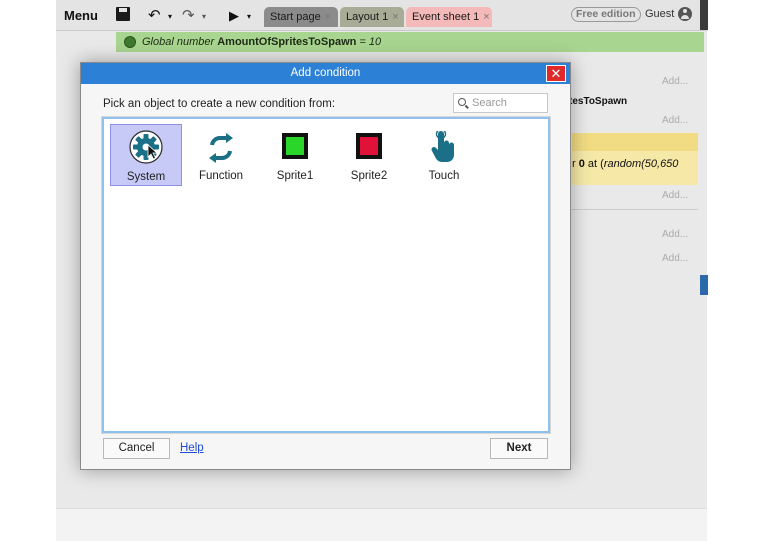  Describe the element at coordinates (369, 146) in the screenshot. I see `sprite2-icon` at that location.